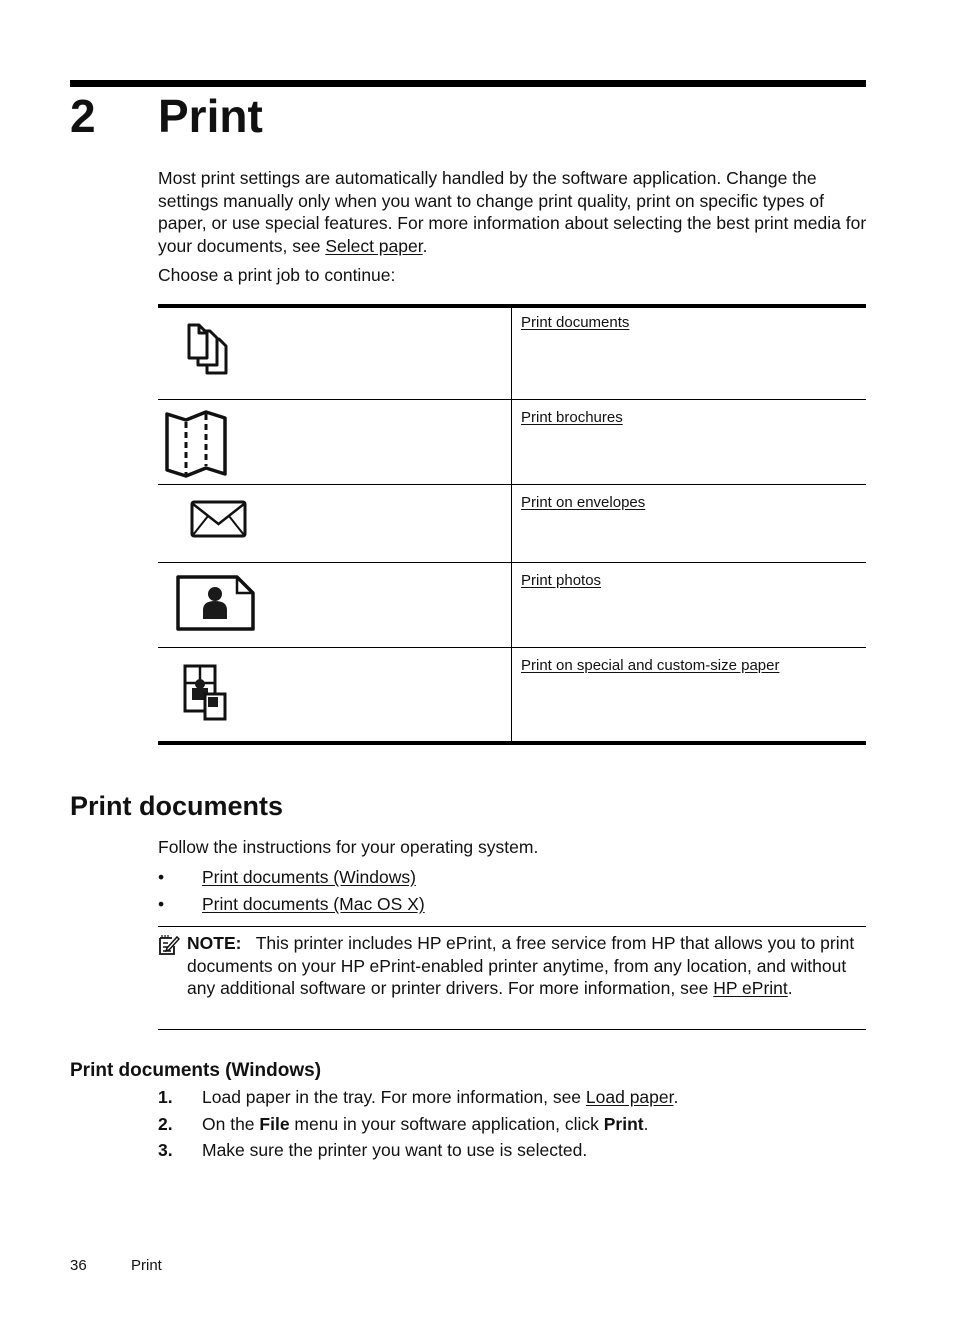  I want to click on link-cell: Print brochures, so click(689, 441).